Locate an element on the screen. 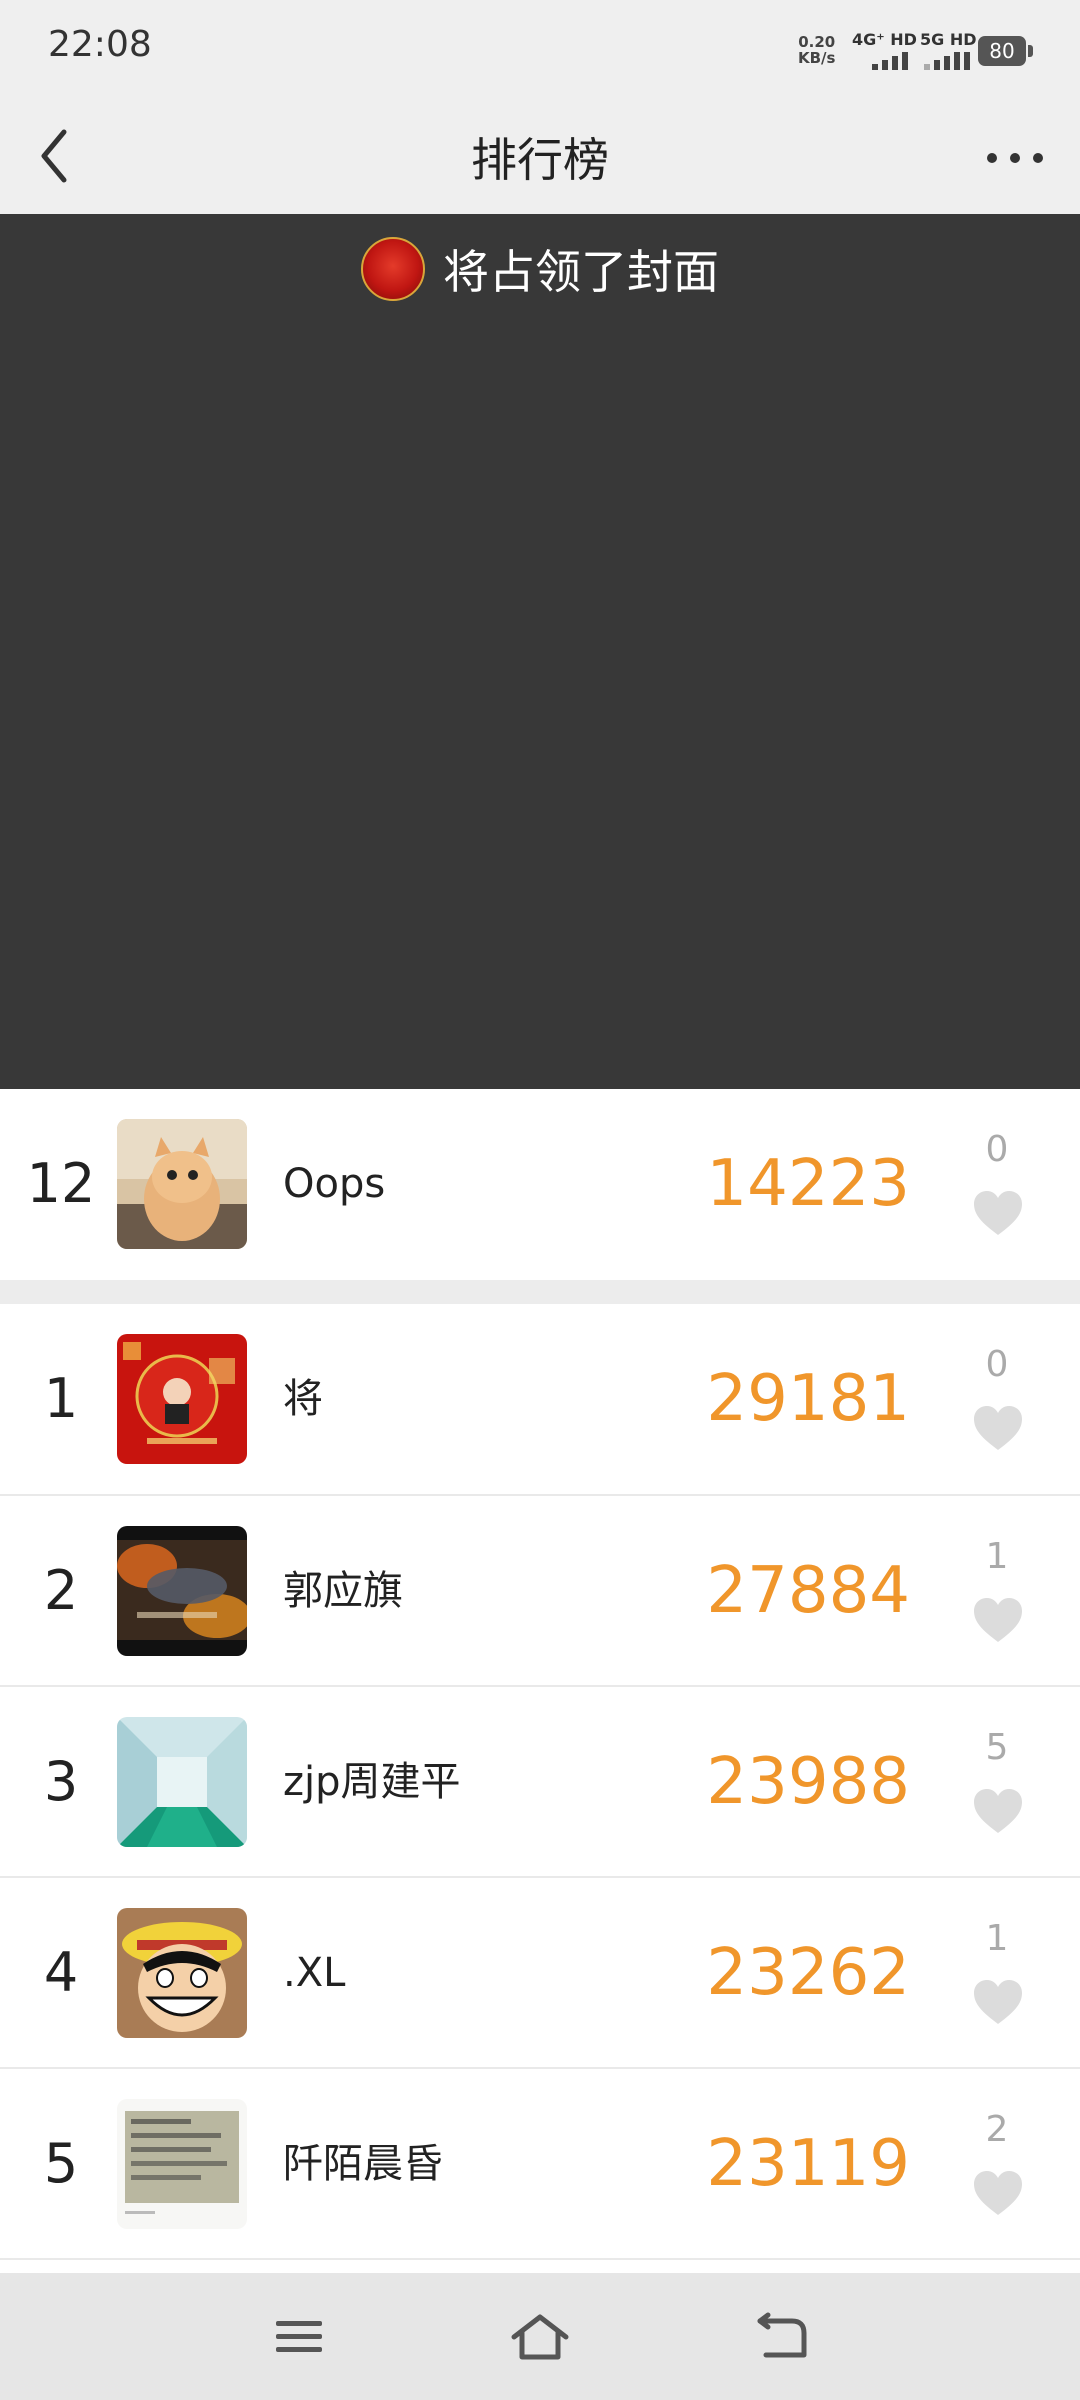 This screenshot has width=1080, height=2400. back-icon is located at coordinates (782, 2335).